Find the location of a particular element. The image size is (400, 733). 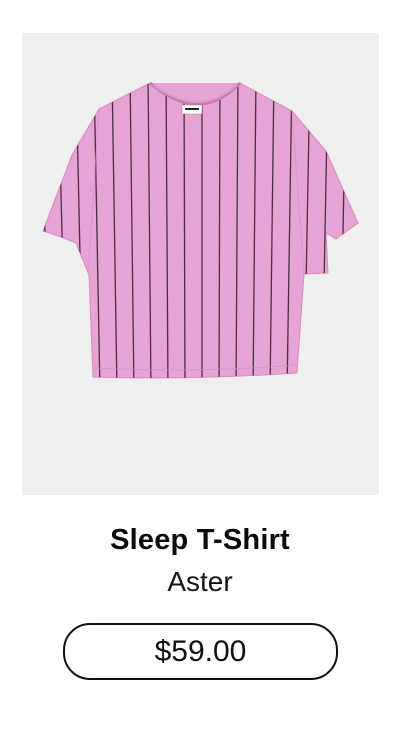

product-brand: Aster is located at coordinates (200, 581).